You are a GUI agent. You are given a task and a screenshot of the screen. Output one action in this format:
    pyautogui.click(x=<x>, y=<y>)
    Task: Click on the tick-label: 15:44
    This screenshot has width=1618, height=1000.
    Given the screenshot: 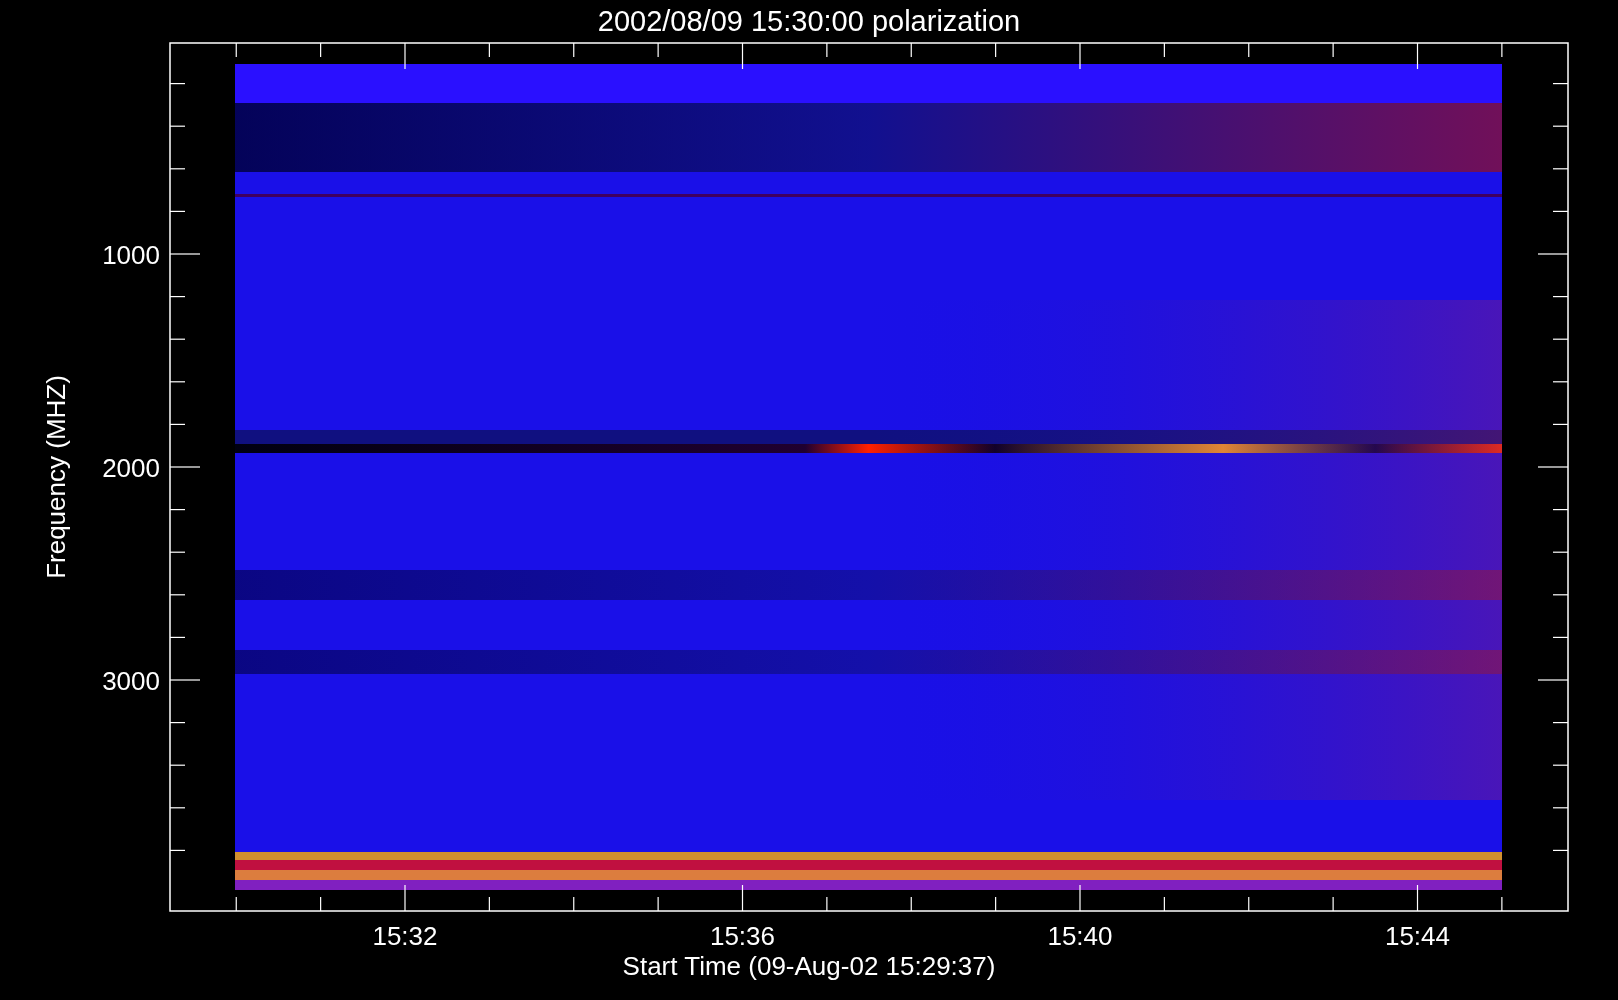 What is the action you would take?
    pyautogui.click(x=1417, y=936)
    